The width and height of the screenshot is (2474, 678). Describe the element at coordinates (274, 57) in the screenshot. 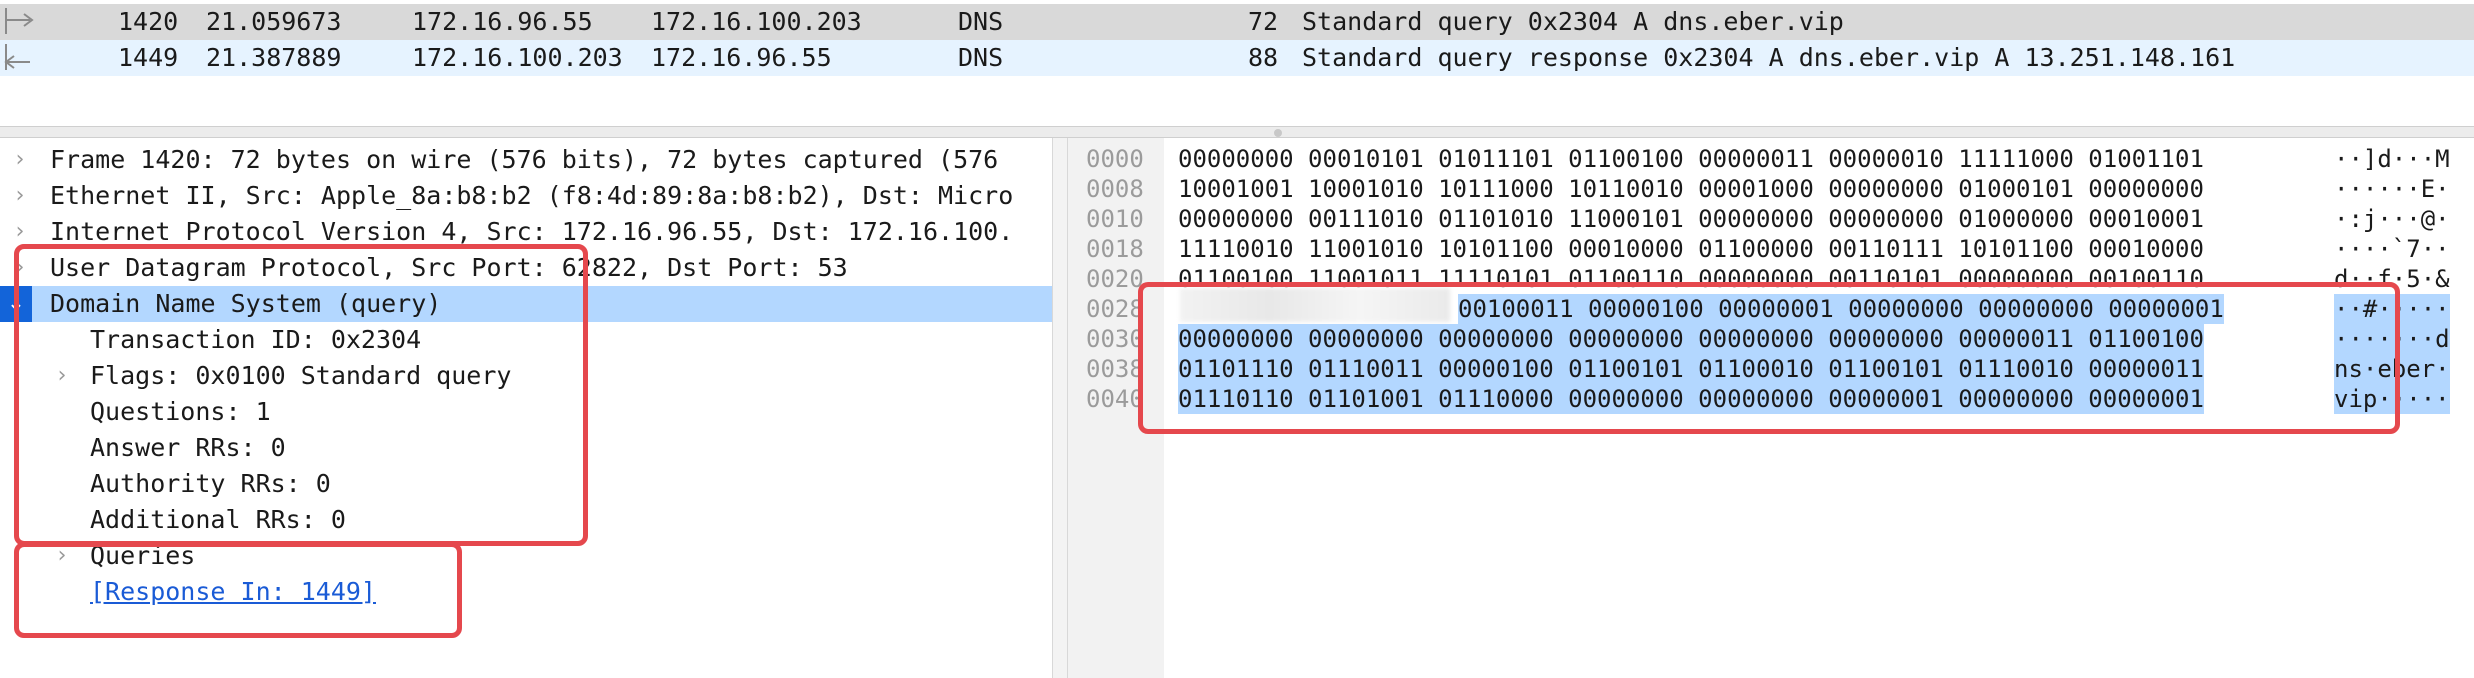

I see `packet-time: 21.387889` at that location.